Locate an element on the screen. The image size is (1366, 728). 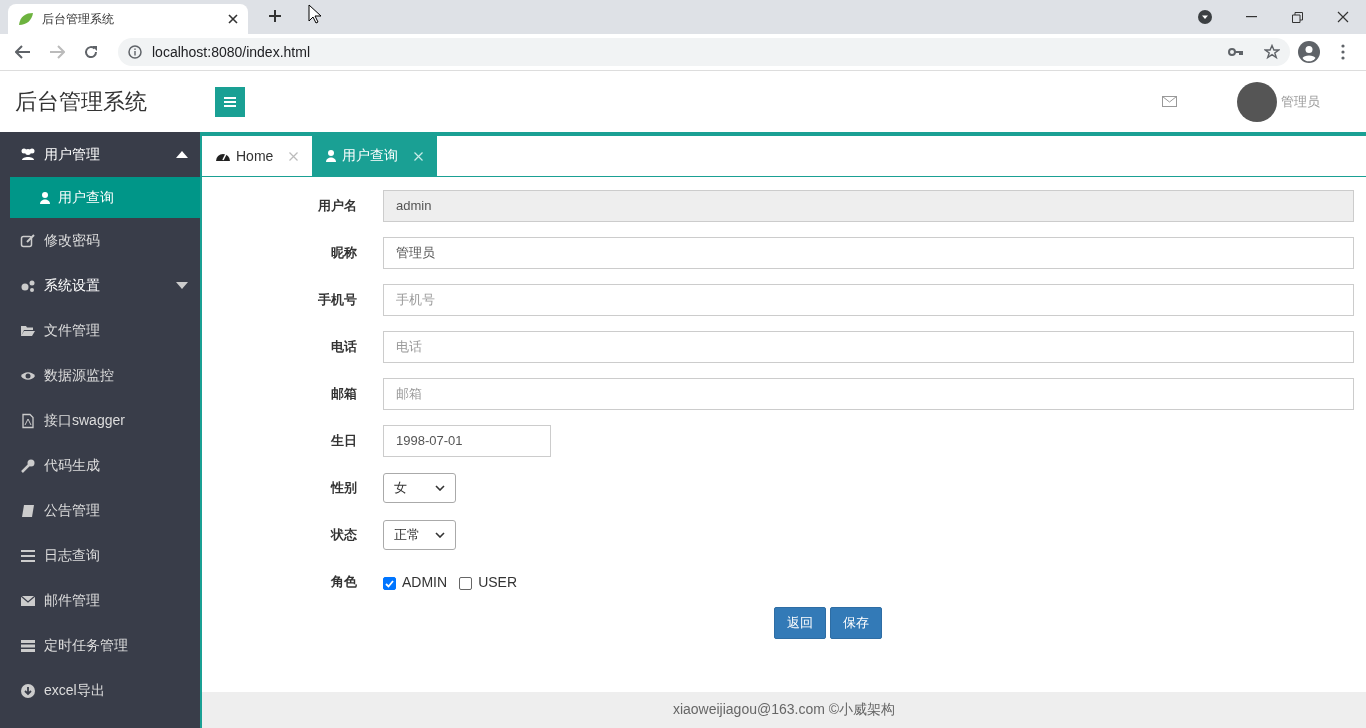
menu-icon is located at coordinates (230, 101).